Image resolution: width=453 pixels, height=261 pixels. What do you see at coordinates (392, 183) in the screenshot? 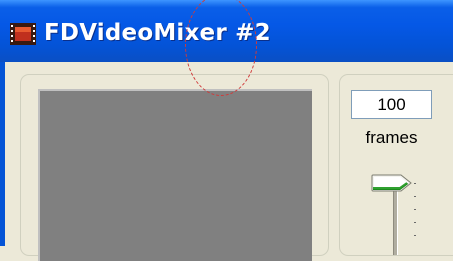
I see `slider-thumb` at bounding box center [392, 183].